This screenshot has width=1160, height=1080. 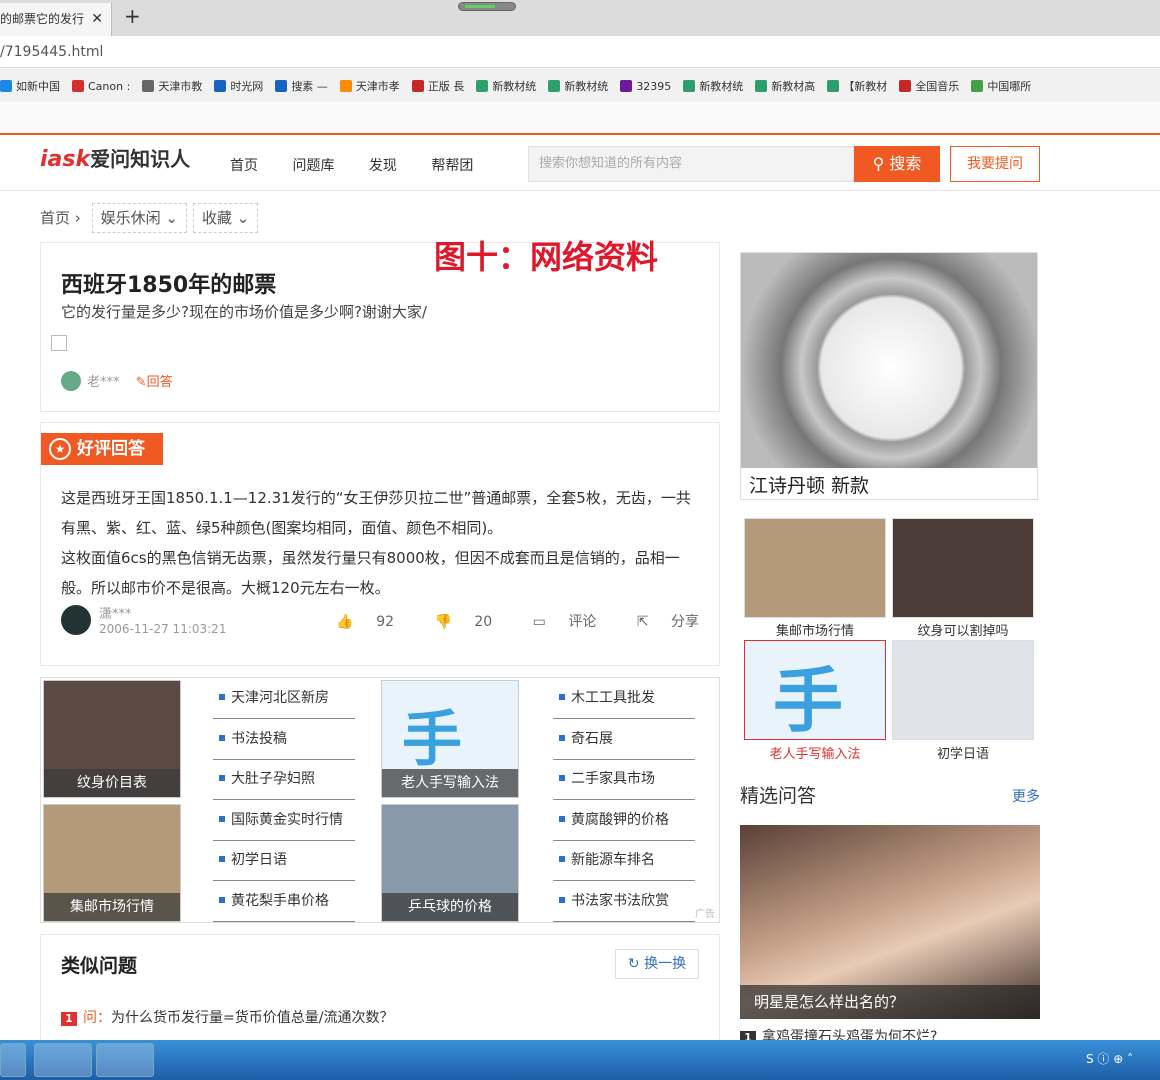 What do you see at coordinates (225, 218) in the screenshot?
I see `favorite-dropdown: 收藏 ⌄` at bounding box center [225, 218].